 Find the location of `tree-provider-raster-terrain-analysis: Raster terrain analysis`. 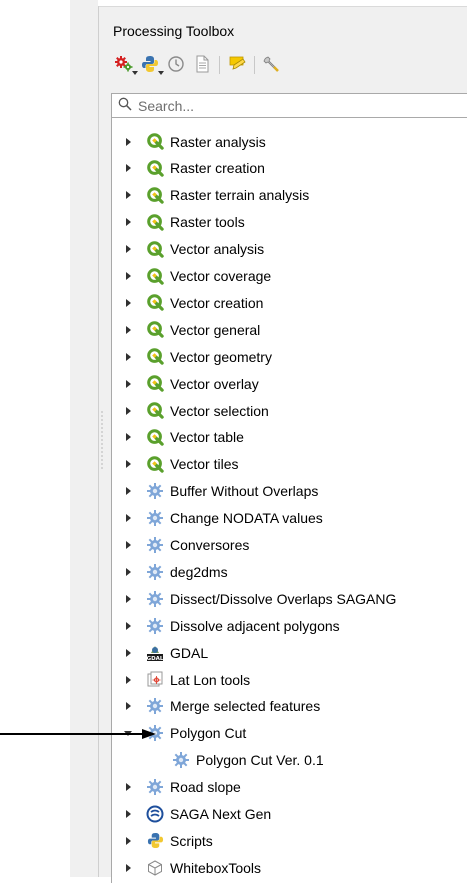

tree-provider-raster-terrain-analysis: Raster terrain analysis is located at coordinates (289, 195).